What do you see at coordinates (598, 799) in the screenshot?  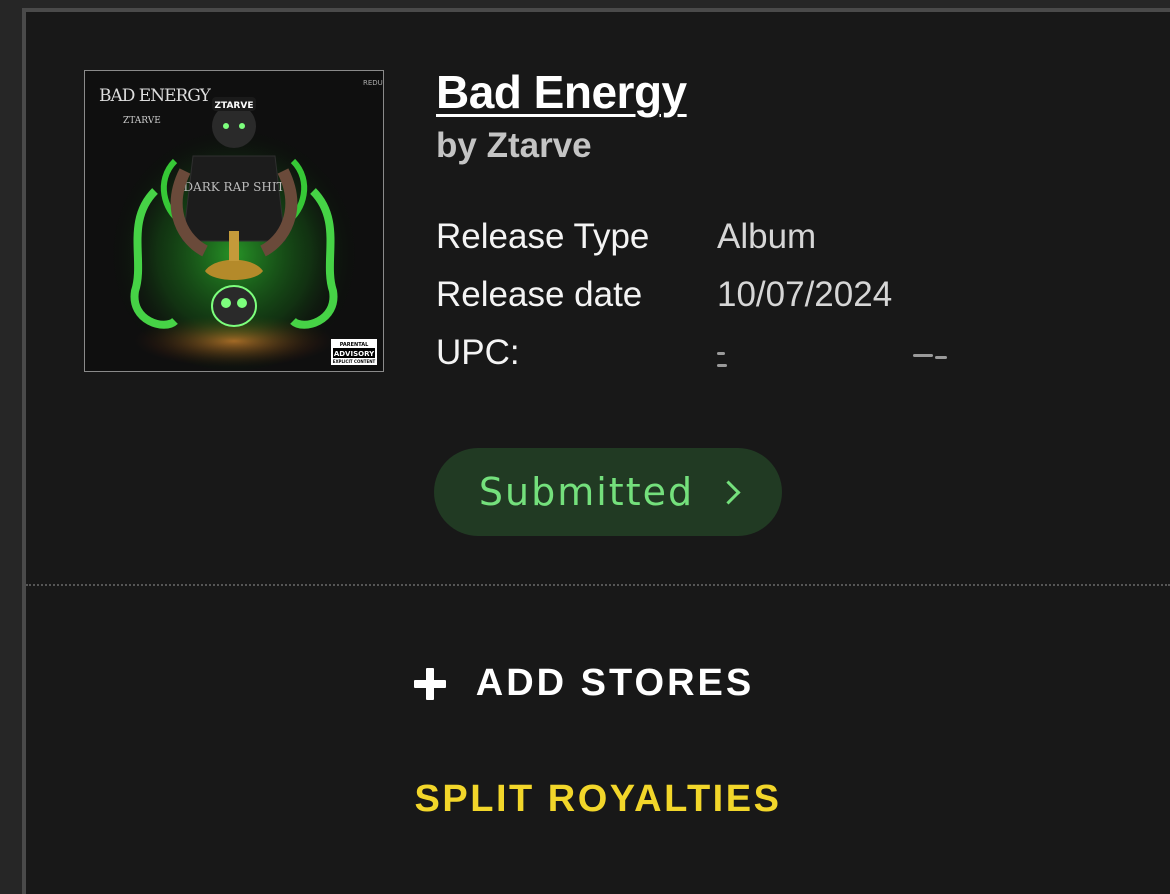 I see `split-royalties-link: SPLIT ROYALTIES` at bounding box center [598, 799].